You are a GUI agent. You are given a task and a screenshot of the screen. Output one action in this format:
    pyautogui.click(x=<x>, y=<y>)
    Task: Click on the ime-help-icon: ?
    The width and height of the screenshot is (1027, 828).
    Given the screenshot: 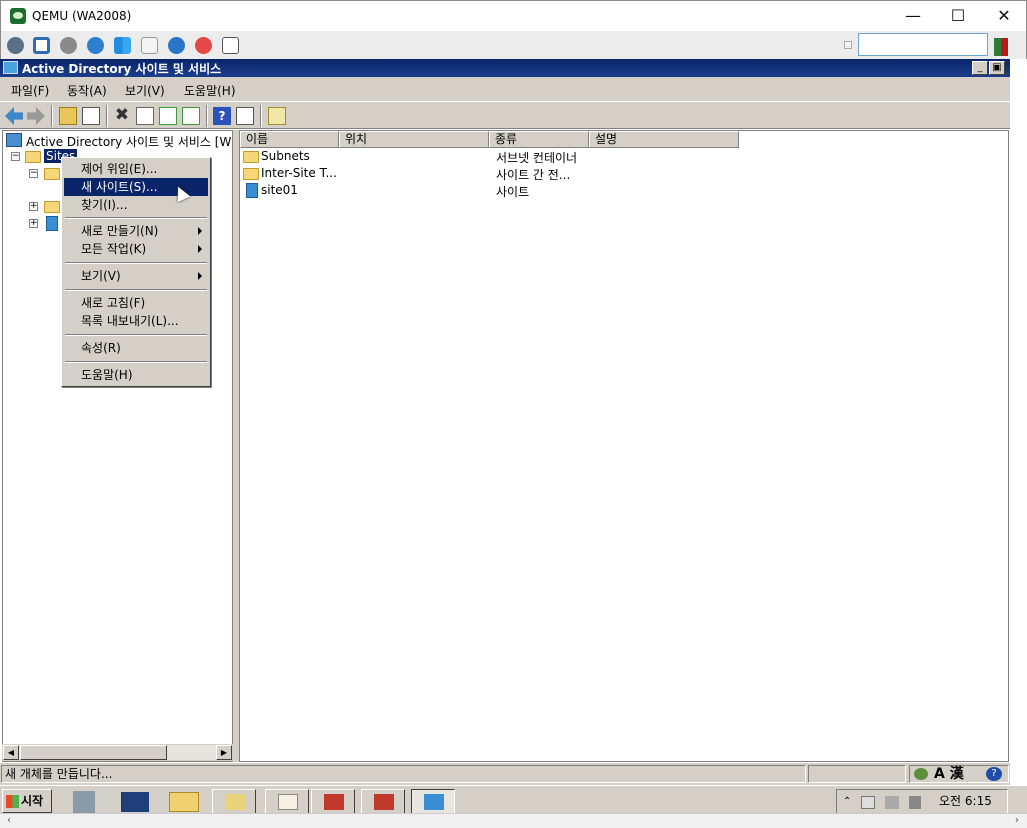 What is the action you would take?
    pyautogui.click(x=994, y=774)
    